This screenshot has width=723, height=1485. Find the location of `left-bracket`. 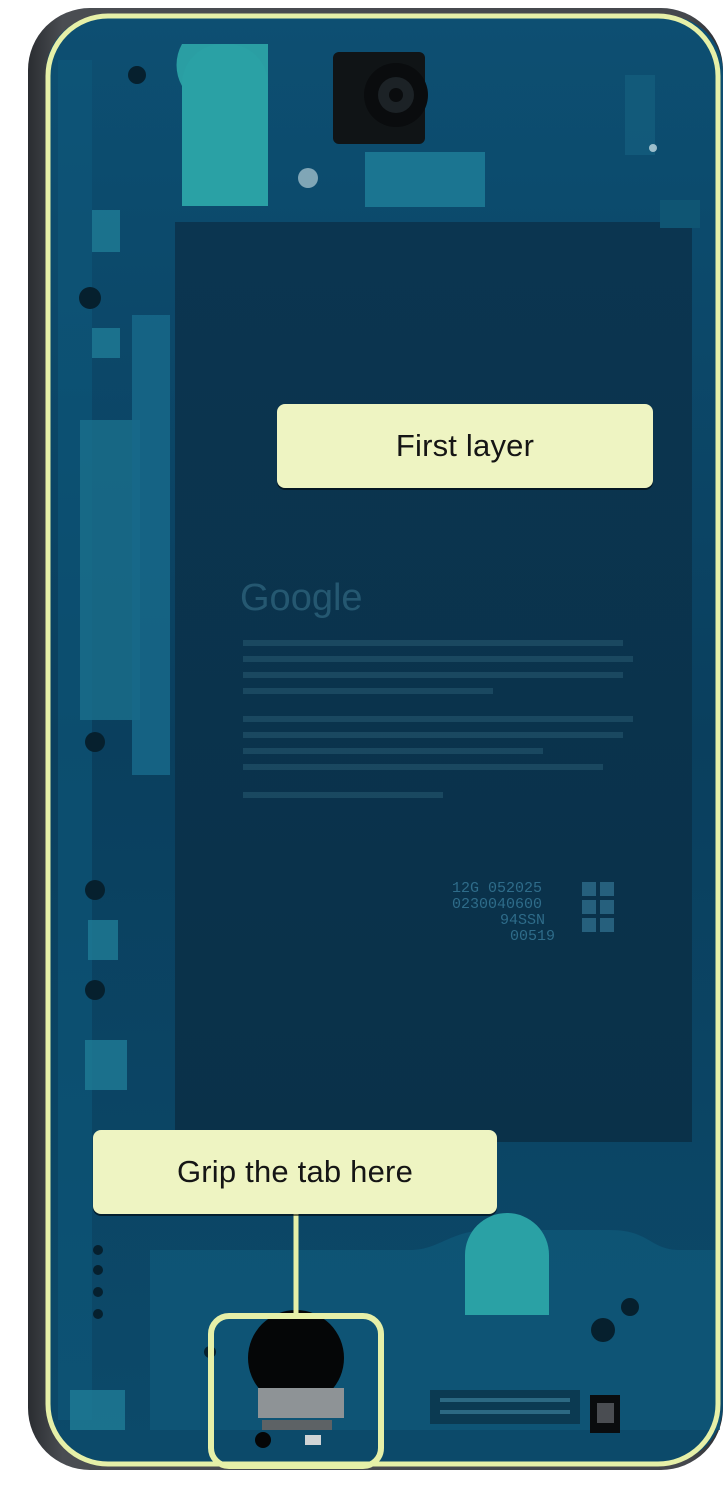

left-bracket is located at coordinates (110, 570).